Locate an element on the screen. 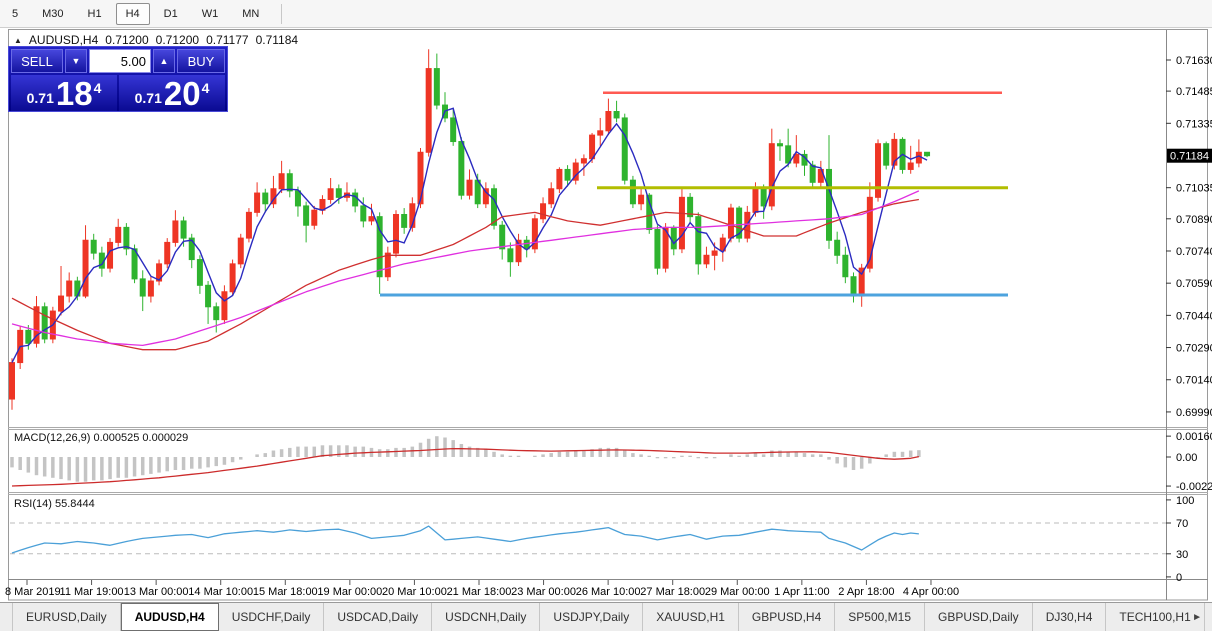 The height and width of the screenshot is (631, 1212). svg-text: 70 is located at coordinates (1182, 524).